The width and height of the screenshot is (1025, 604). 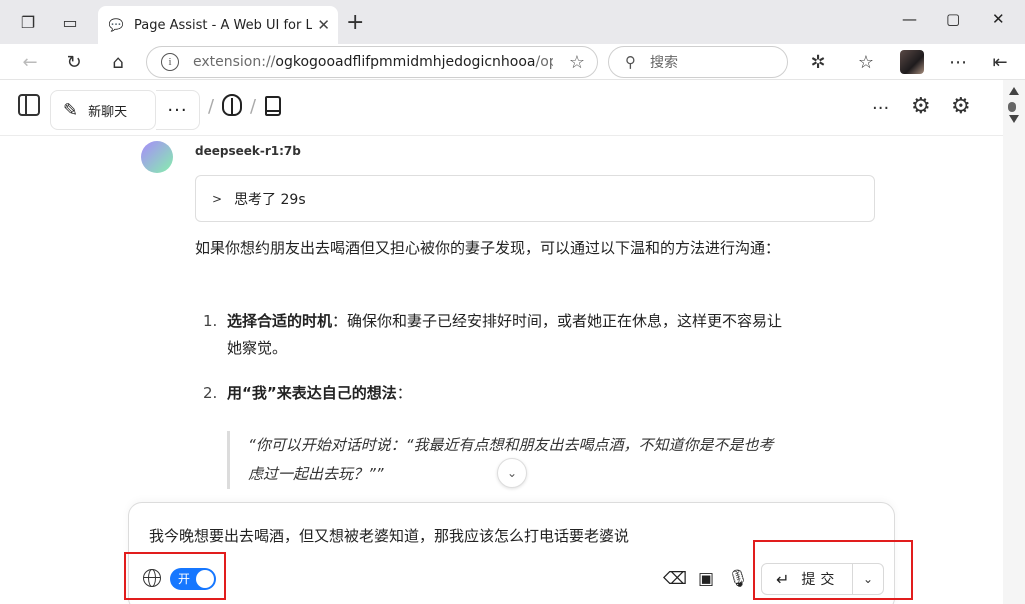 What do you see at coordinates (909, 19) in the screenshot?
I see `minimize-icon: —` at bounding box center [909, 19].